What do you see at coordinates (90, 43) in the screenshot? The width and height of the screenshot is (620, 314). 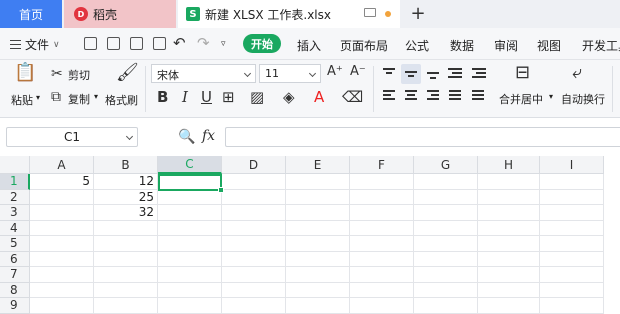 I see `save-icon` at bounding box center [90, 43].